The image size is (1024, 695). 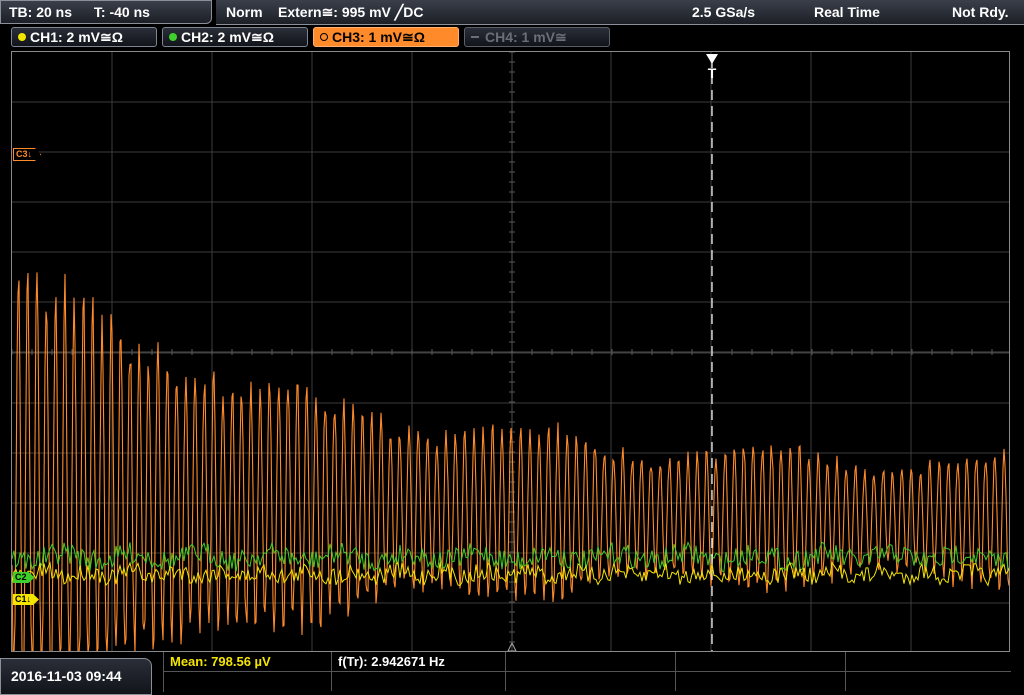 I want to click on measurement-table: Mean: 798.56 µV f(Tr): 2.942671 Hz, so click(x=587, y=672).